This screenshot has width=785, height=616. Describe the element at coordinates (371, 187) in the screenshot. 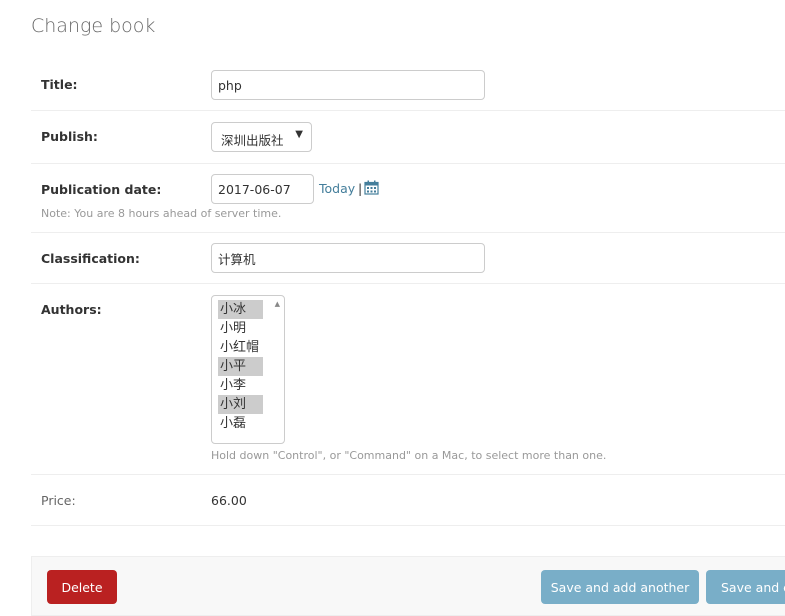

I see `calendar-icon` at that location.